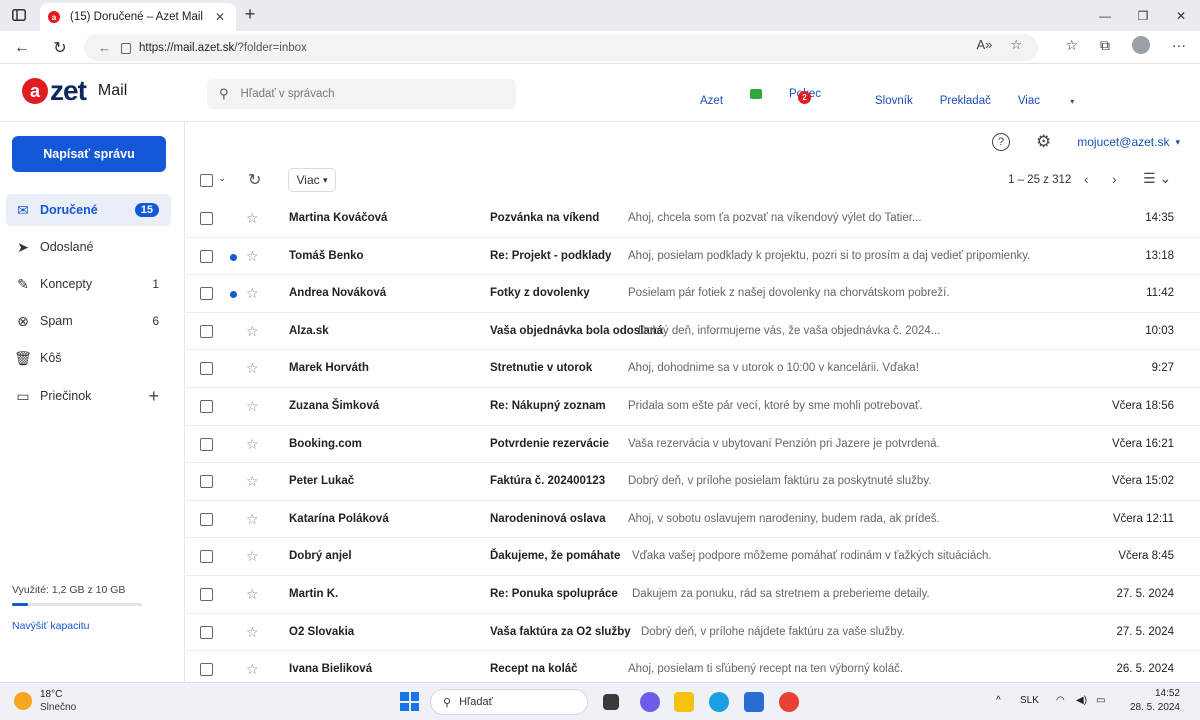 The image size is (1200, 720). Describe the element at coordinates (1181, 15) in the screenshot. I see `close-window-icon: ✕` at that location.